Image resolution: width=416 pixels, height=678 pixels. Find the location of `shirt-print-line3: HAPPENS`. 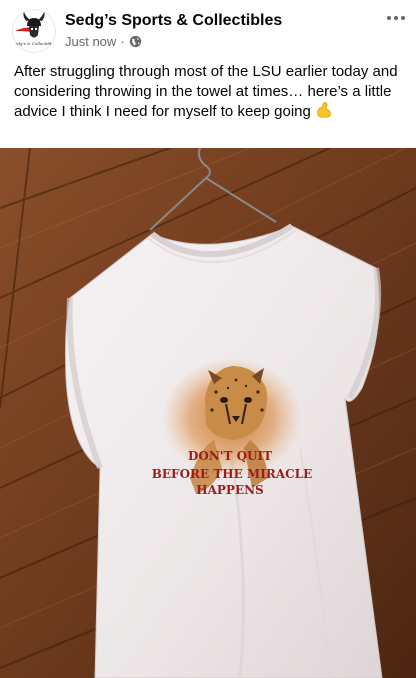

shirt-print-line3: HAPPENS is located at coordinates (229, 490).